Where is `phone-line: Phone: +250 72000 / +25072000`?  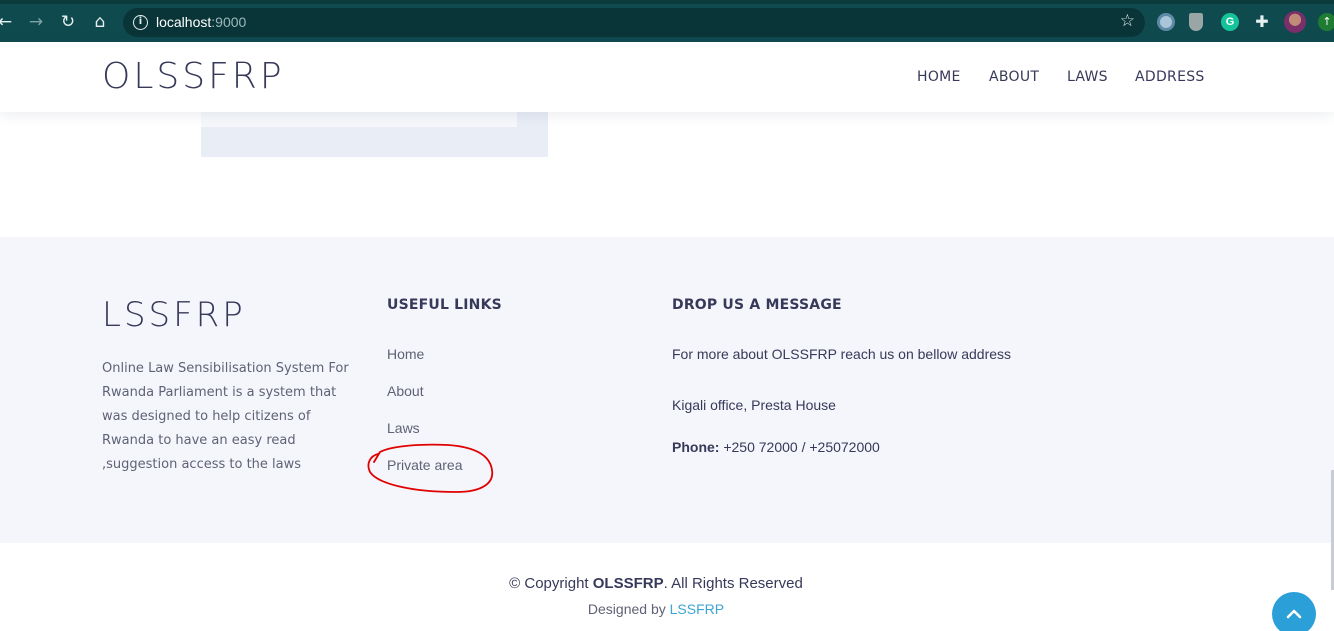 phone-line: Phone: +250 72000 / +25072000 is located at coordinates (776, 447).